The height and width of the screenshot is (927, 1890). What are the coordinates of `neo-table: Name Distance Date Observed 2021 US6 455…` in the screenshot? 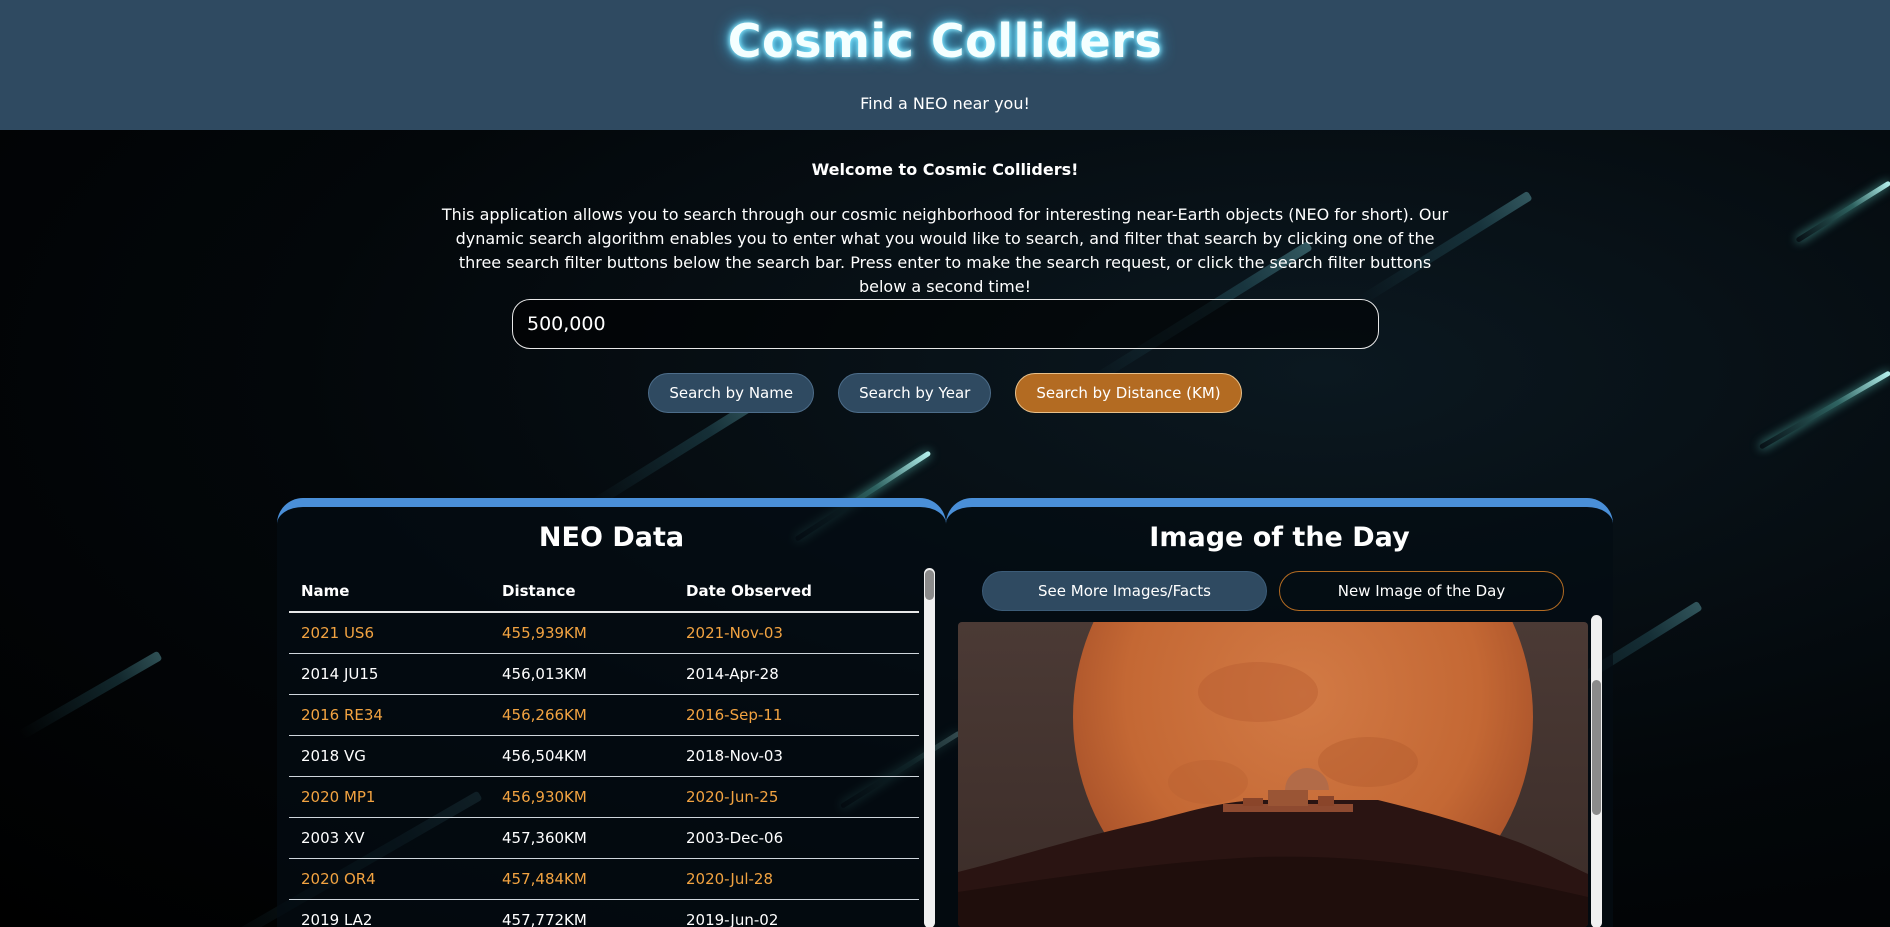 It's located at (604, 749).